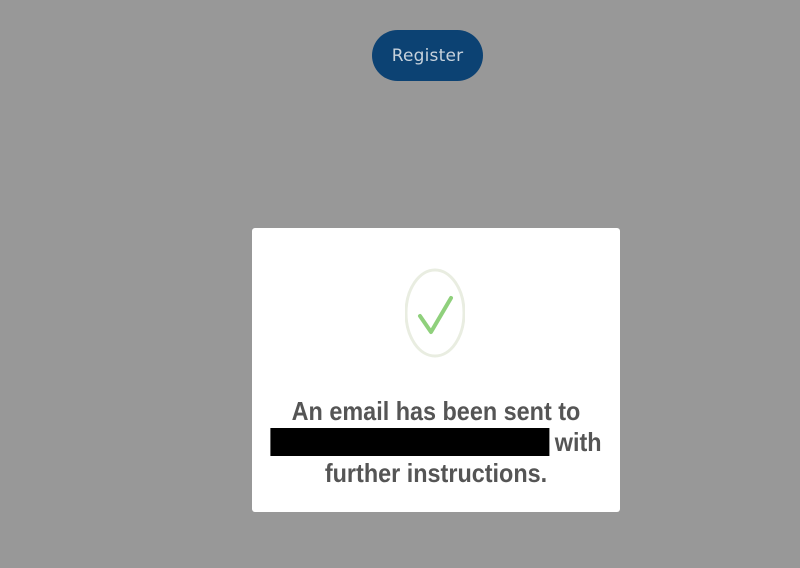 The image size is (800, 568). Describe the element at coordinates (436, 411) in the screenshot. I see `message-line-1: An email has been sent to` at that location.